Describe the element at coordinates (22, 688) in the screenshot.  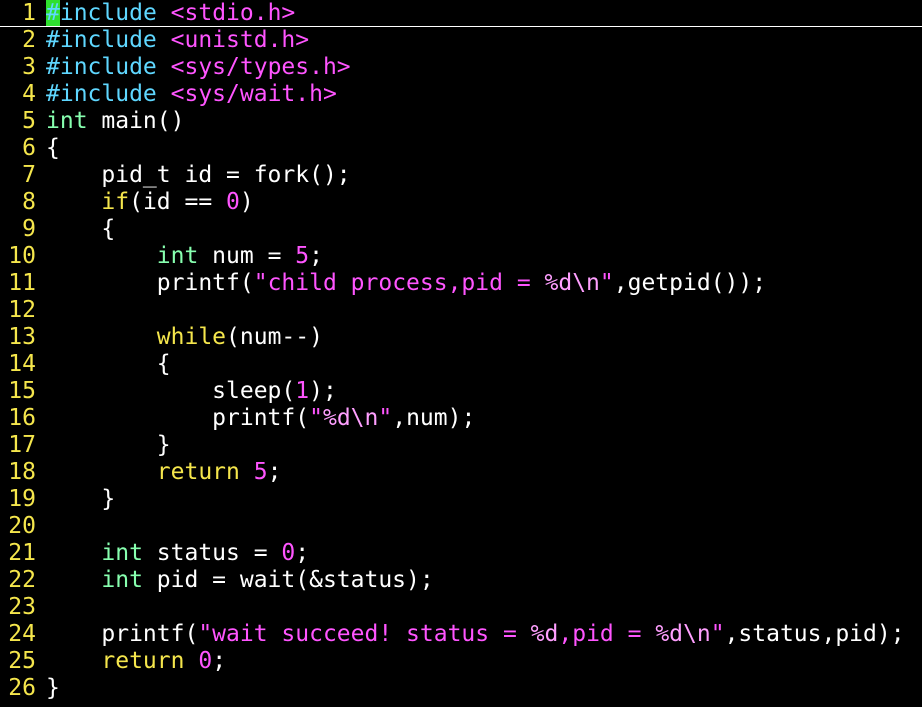
I see `line-number: 26` at that location.